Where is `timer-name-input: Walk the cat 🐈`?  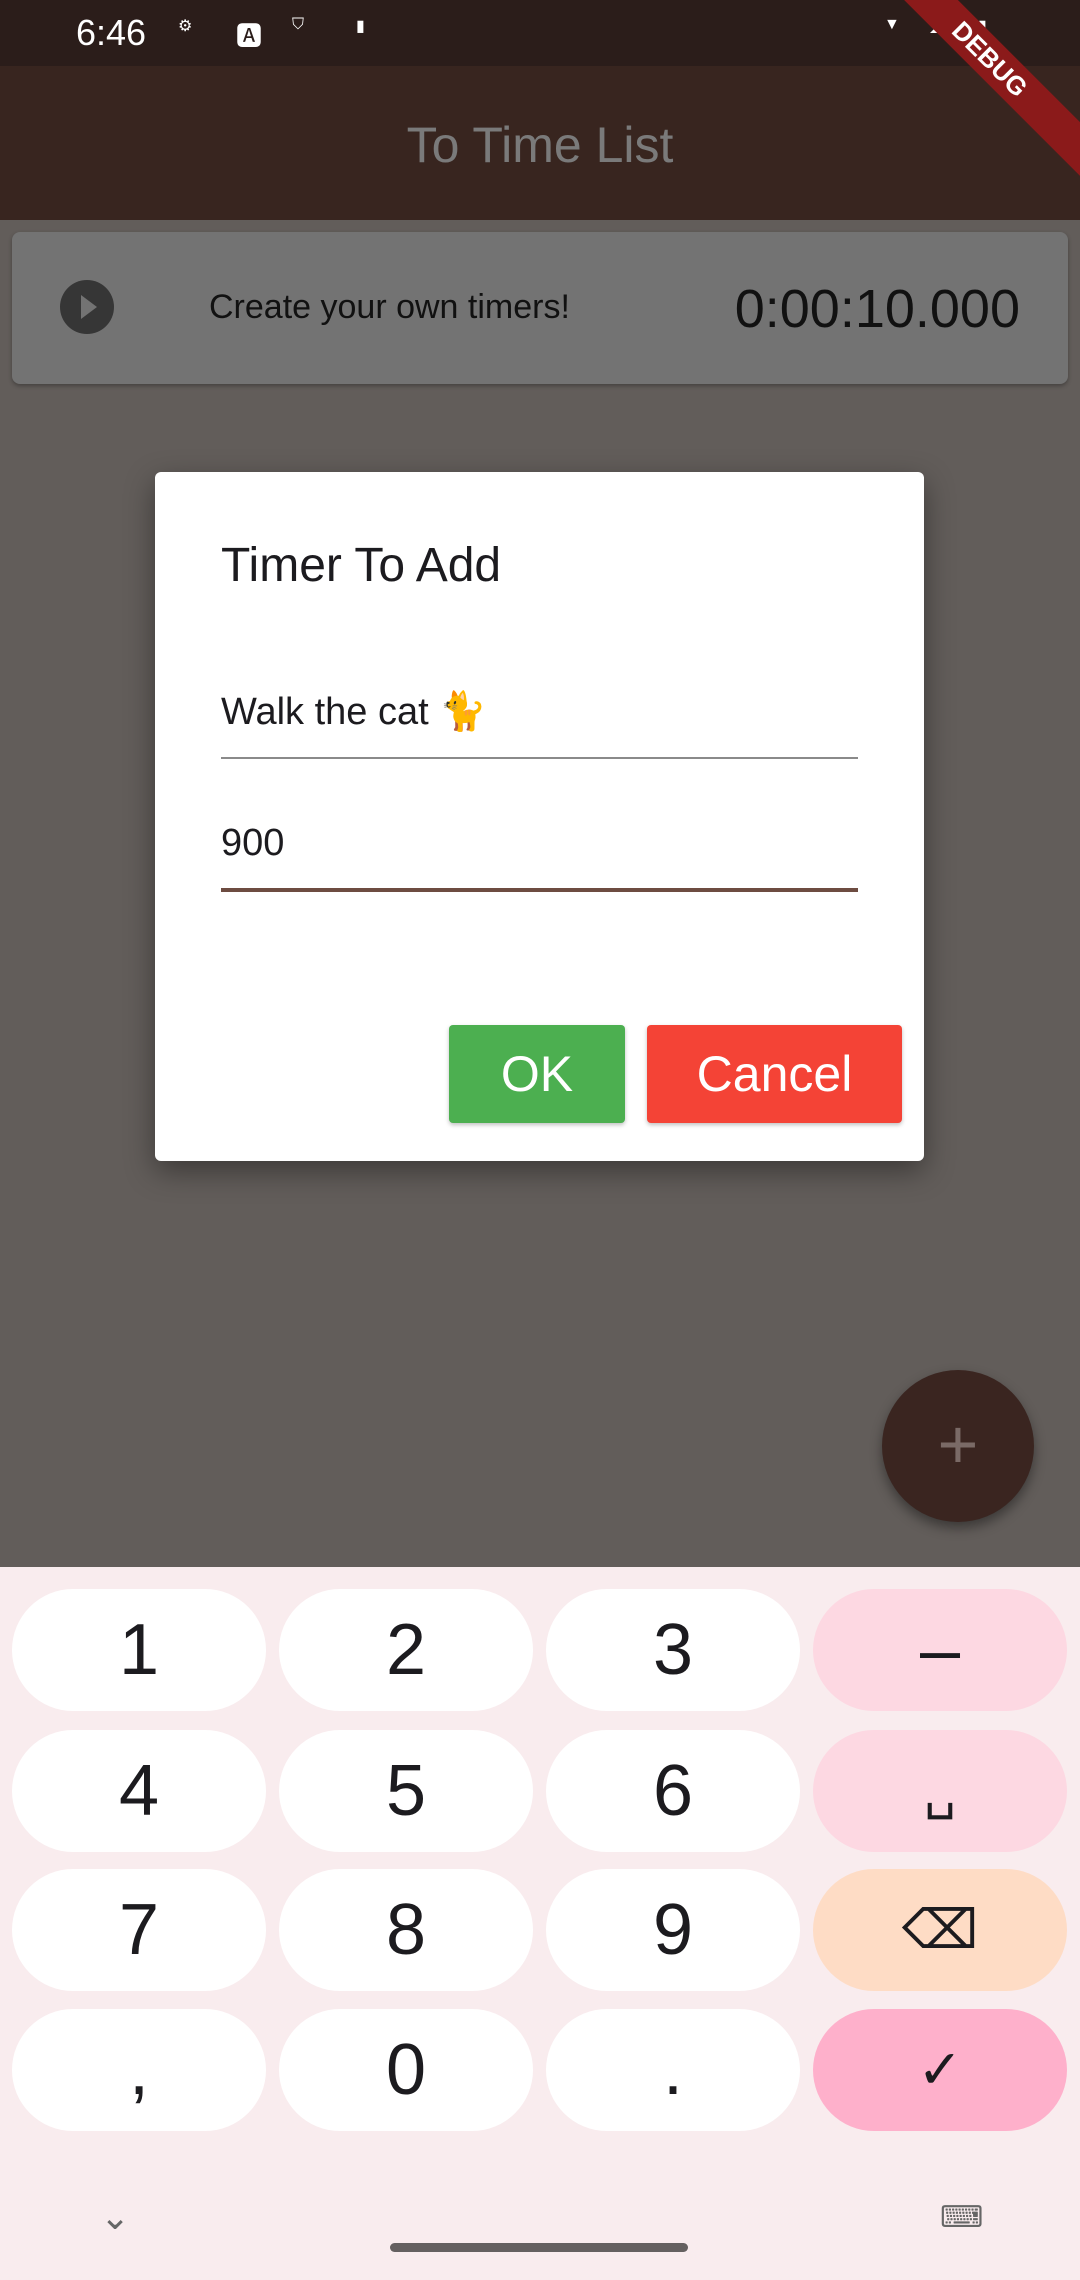 timer-name-input: Walk the cat 🐈 is located at coordinates (539, 724).